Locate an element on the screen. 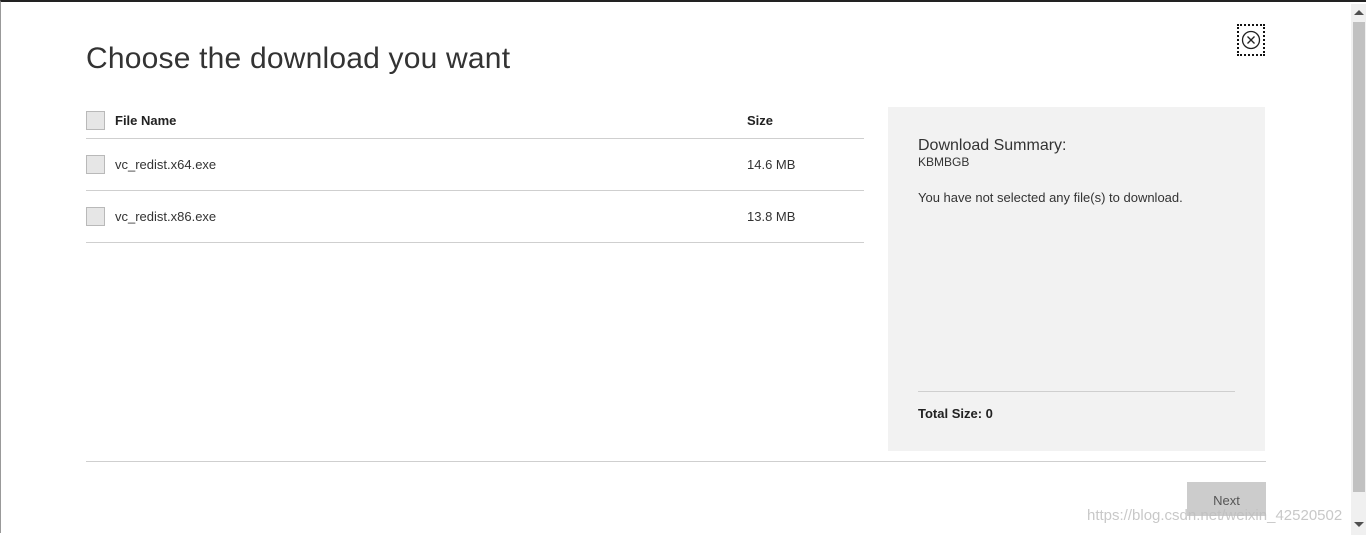 The height and width of the screenshot is (535, 1366). file-size: 13.8 MB is located at coordinates (771, 216).